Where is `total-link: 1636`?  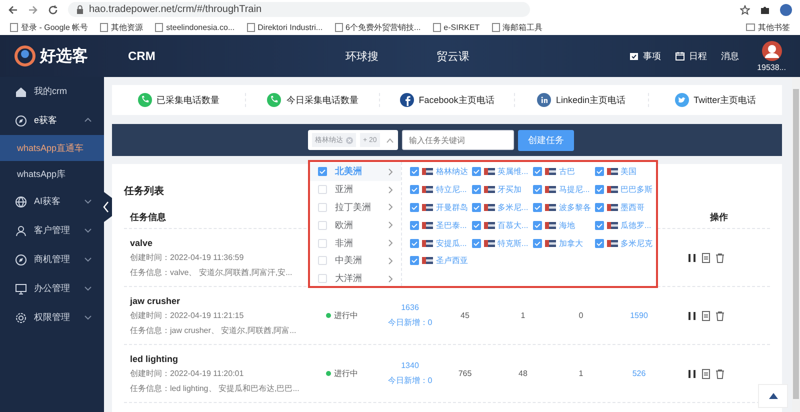
total-link: 1636 is located at coordinates (410, 307).